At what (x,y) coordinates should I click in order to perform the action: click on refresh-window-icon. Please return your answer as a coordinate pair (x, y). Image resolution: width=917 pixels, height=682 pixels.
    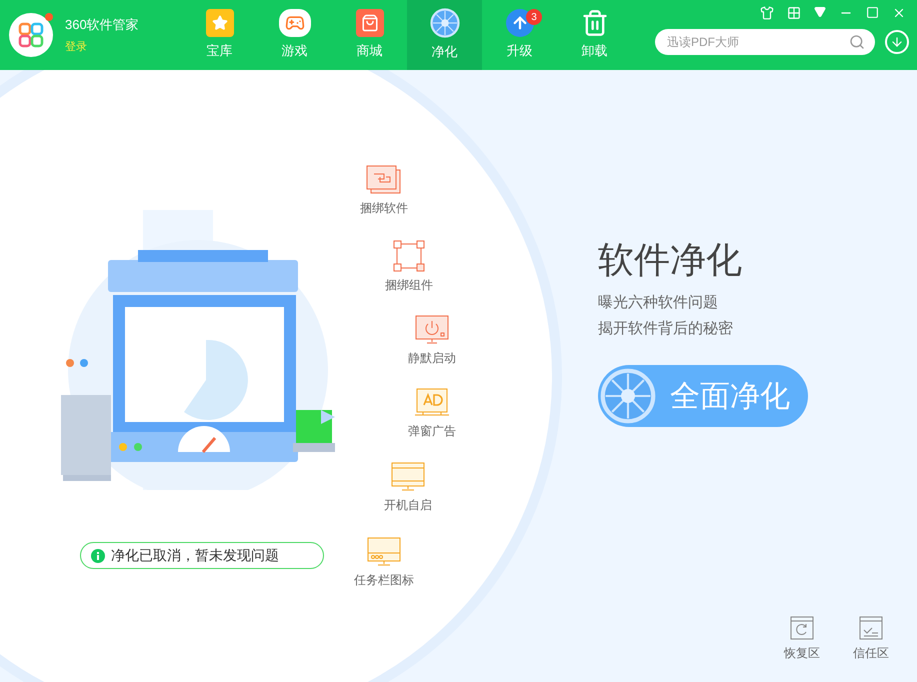
    Looking at the image, I should click on (802, 628).